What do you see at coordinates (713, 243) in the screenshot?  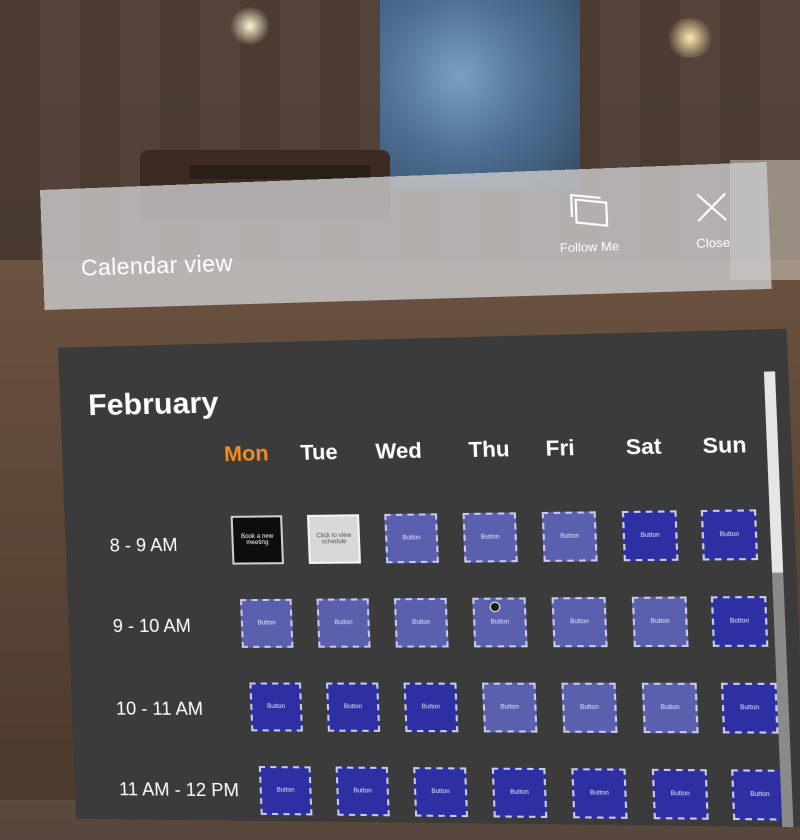 I see `close-label: Close` at bounding box center [713, 243].